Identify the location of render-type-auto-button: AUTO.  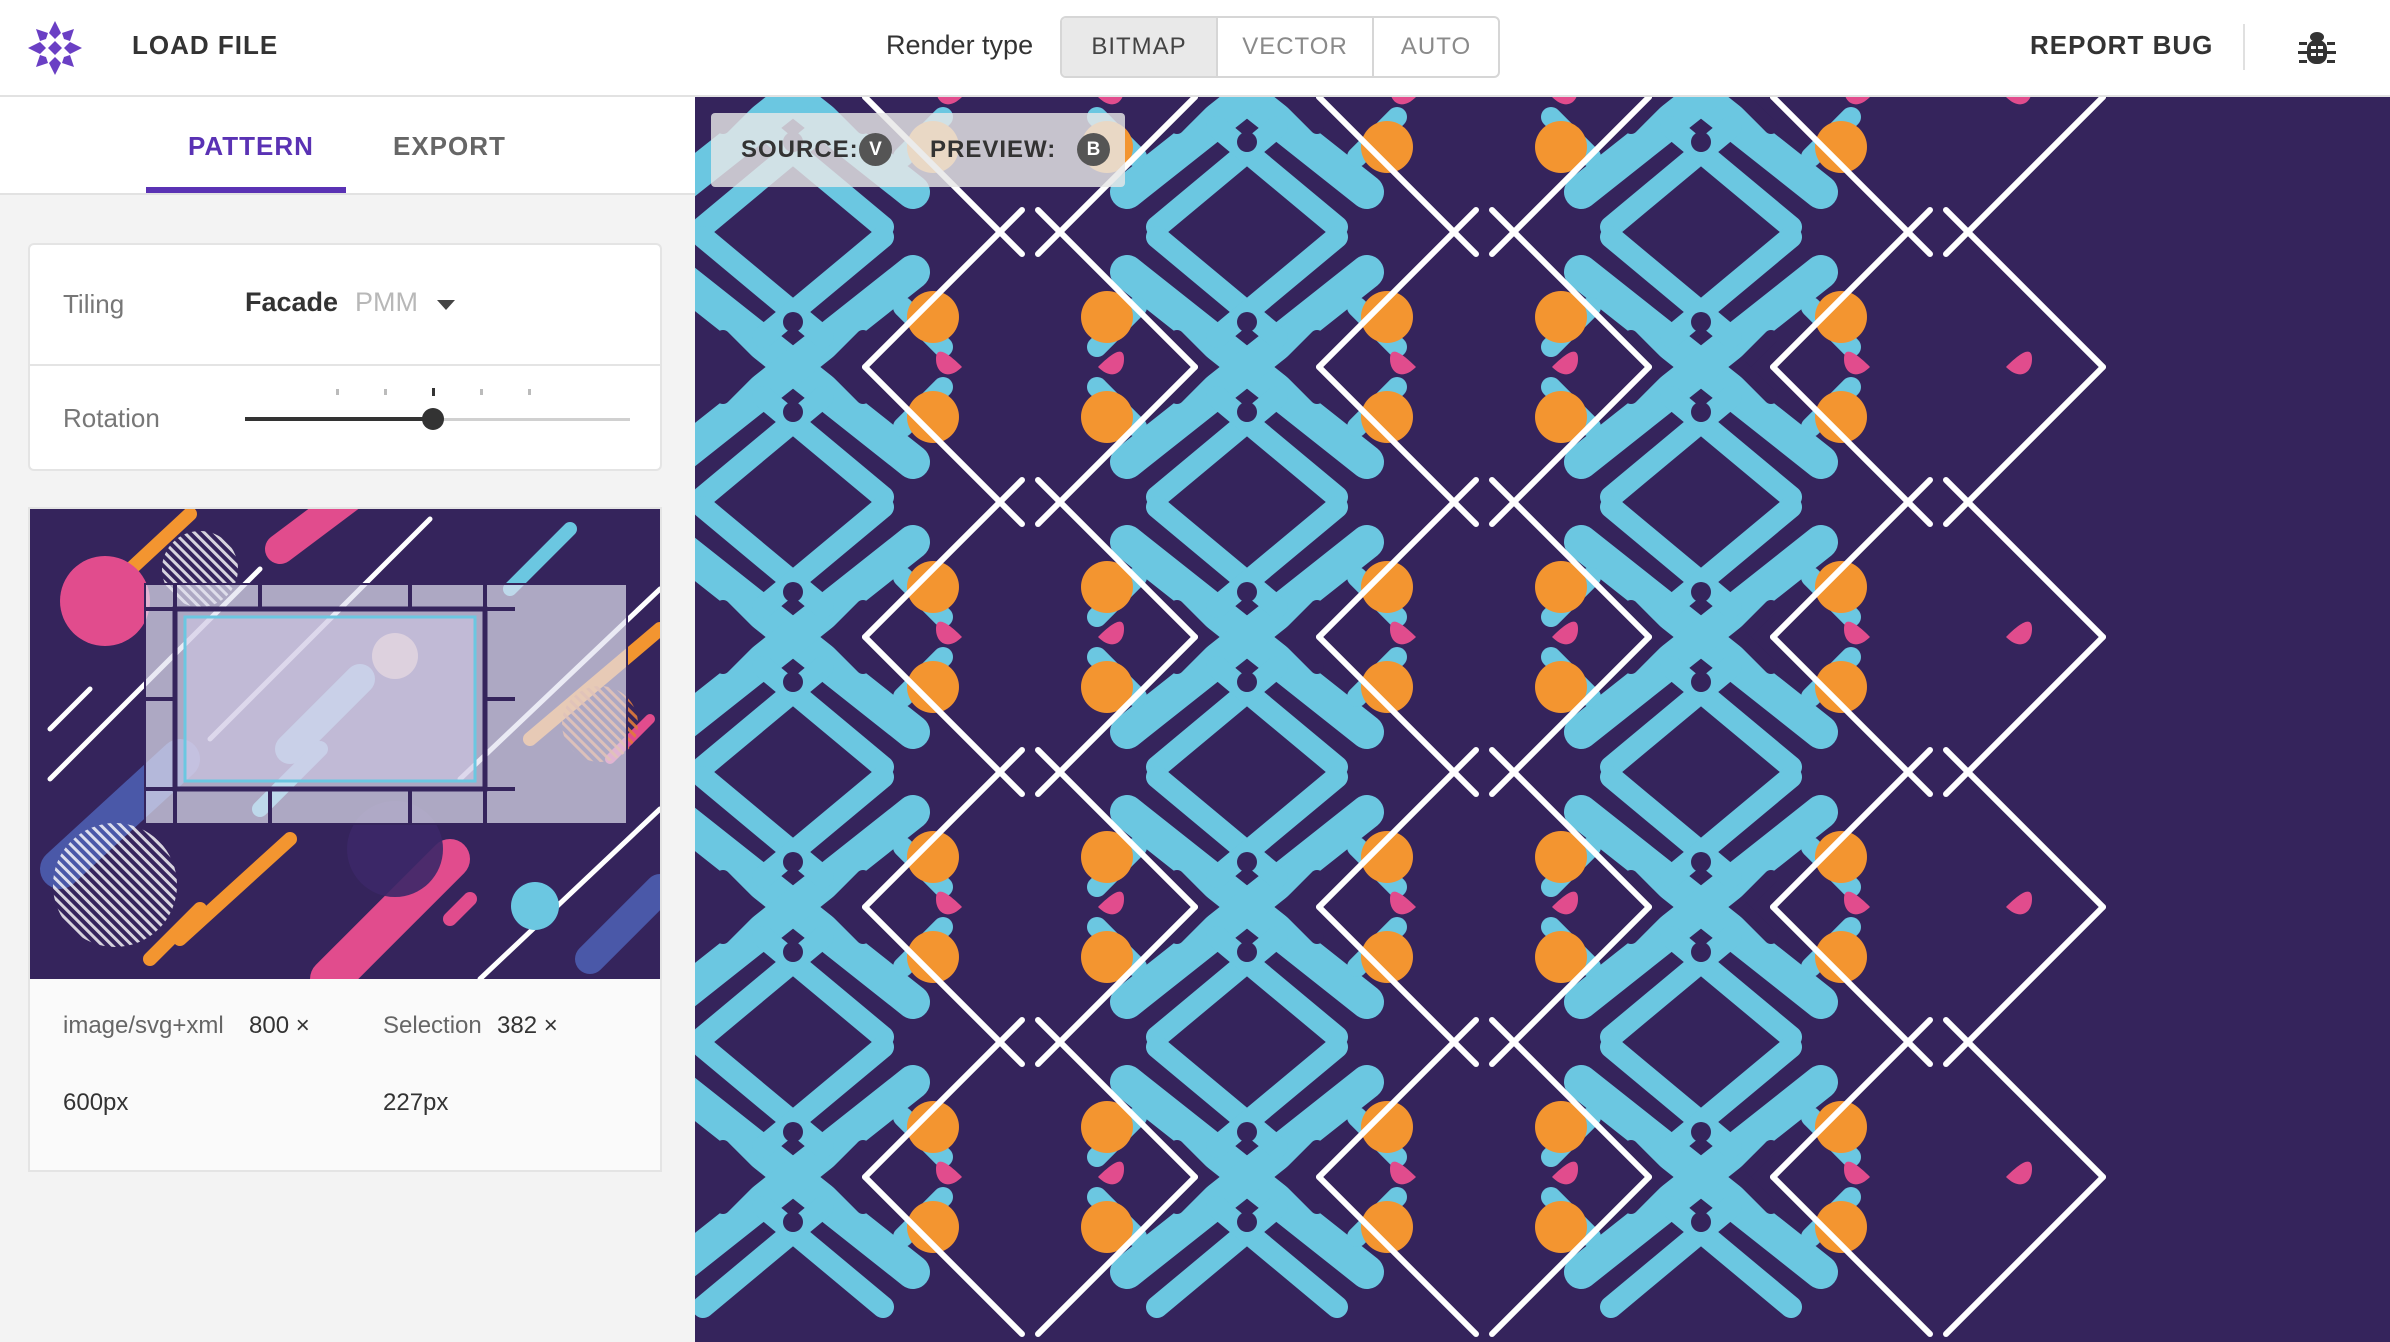
(1436, 47).